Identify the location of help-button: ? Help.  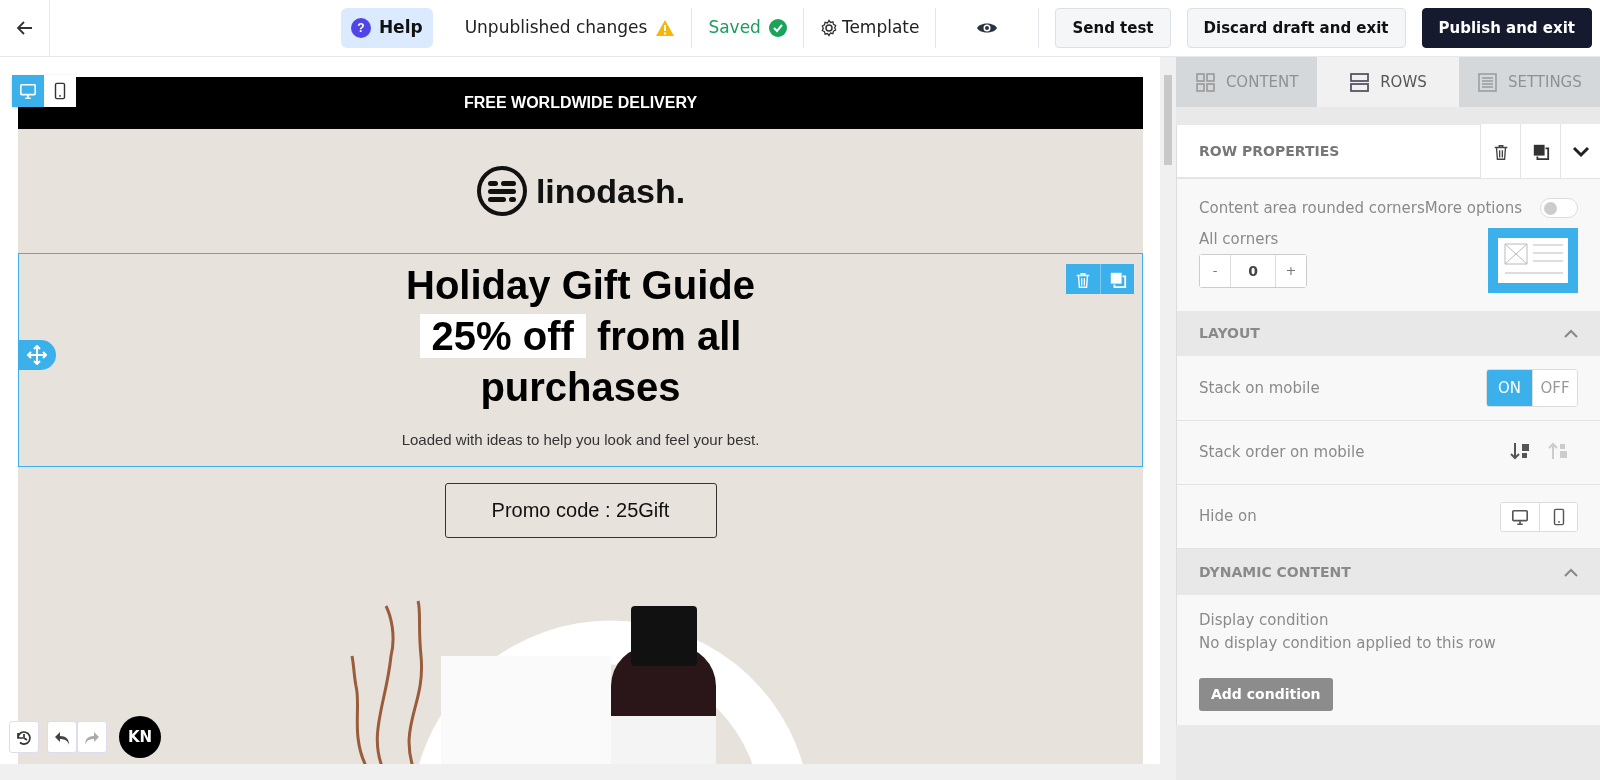
(386, 28).